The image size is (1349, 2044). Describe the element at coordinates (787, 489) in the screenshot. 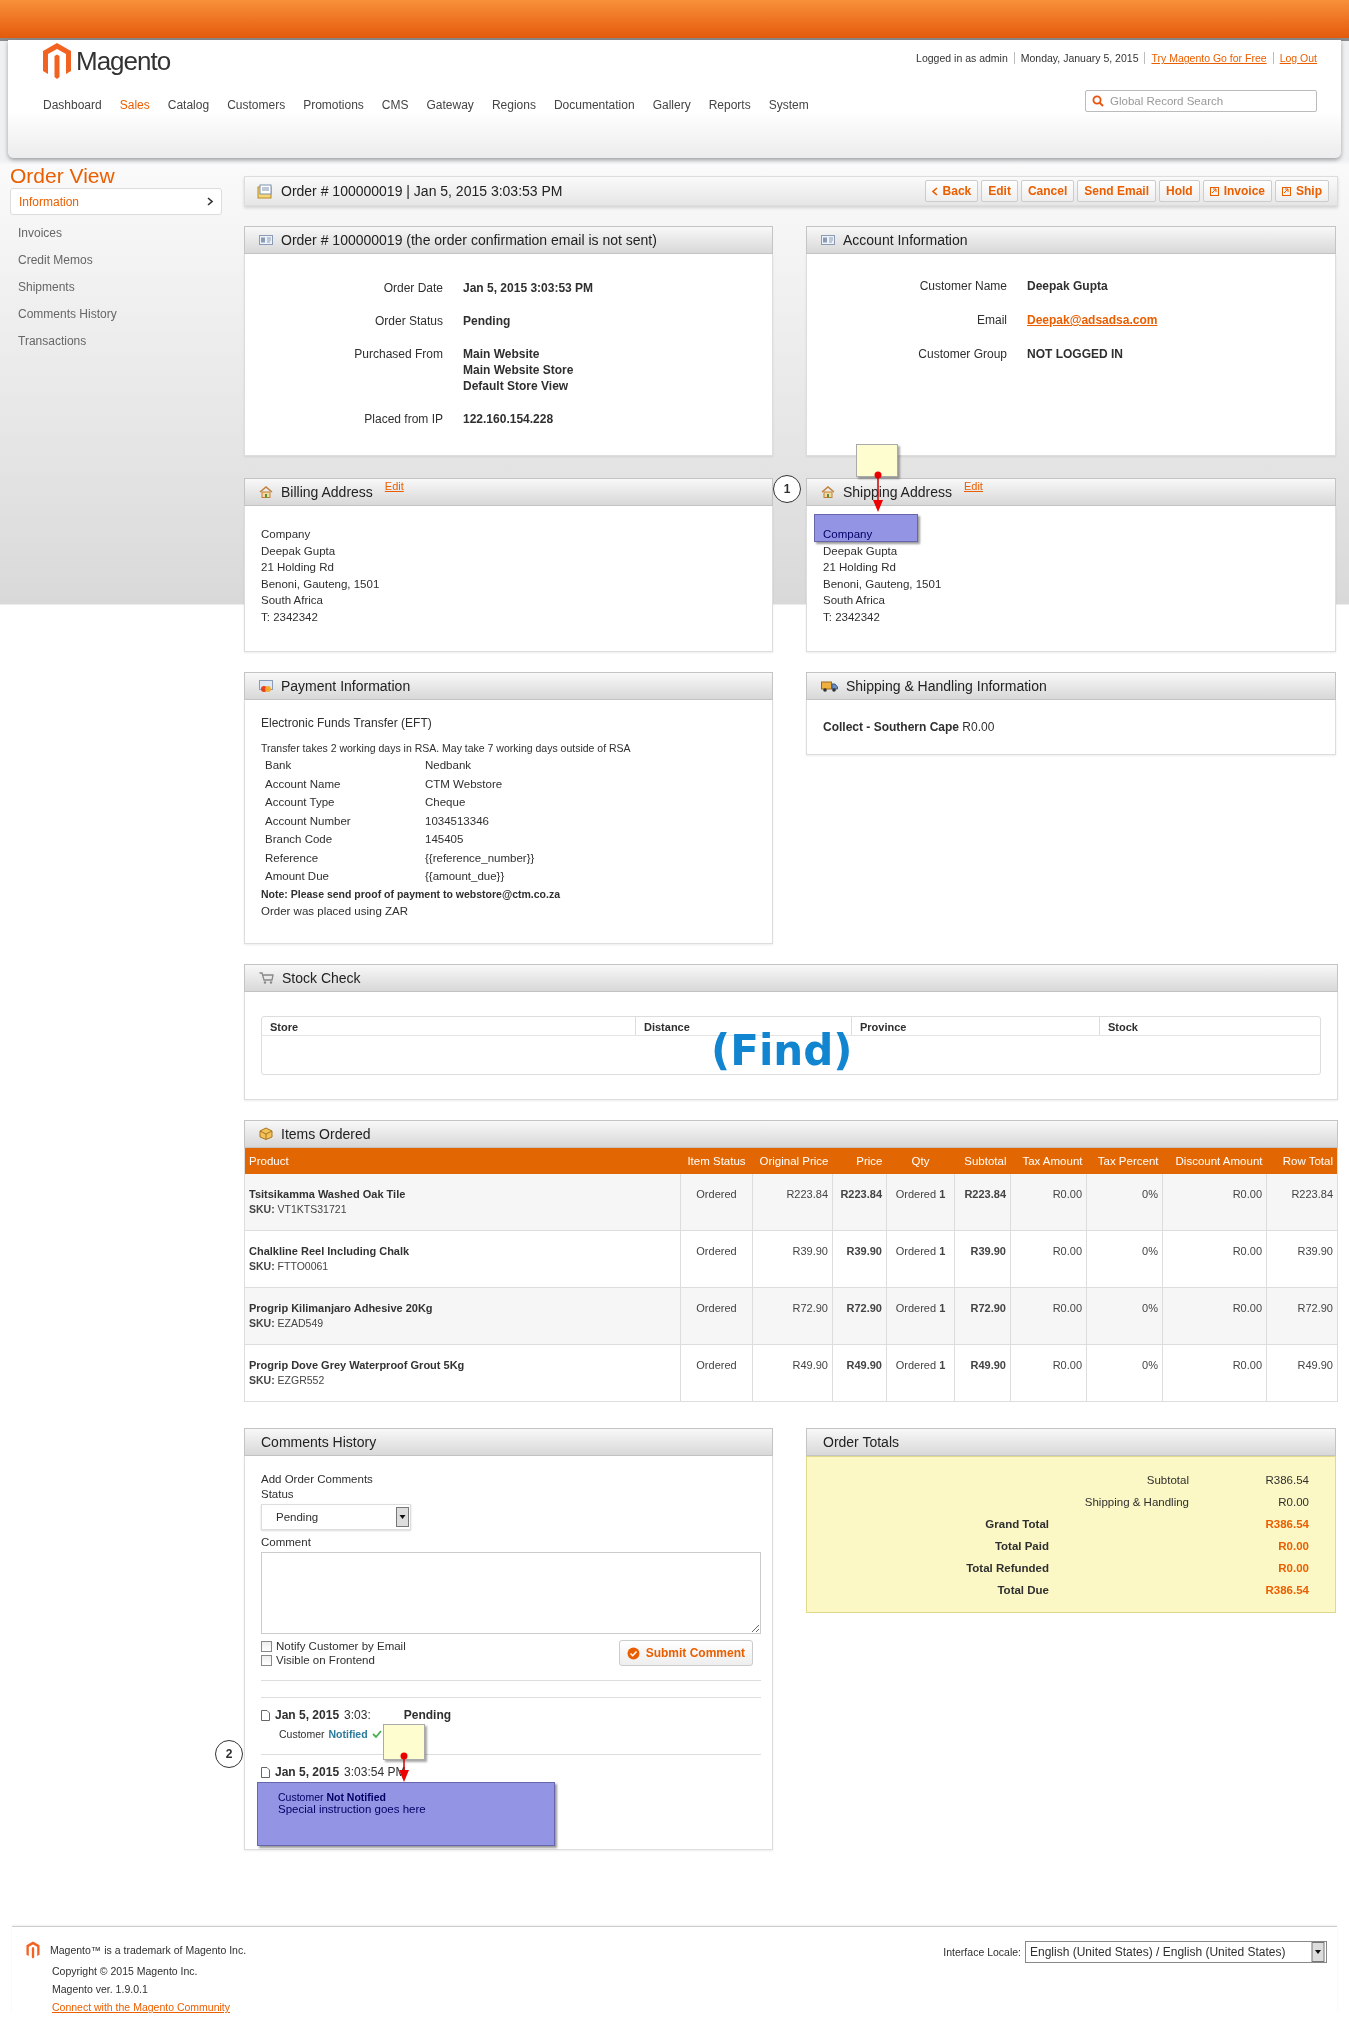

I see `callout-number: 1` at that location.